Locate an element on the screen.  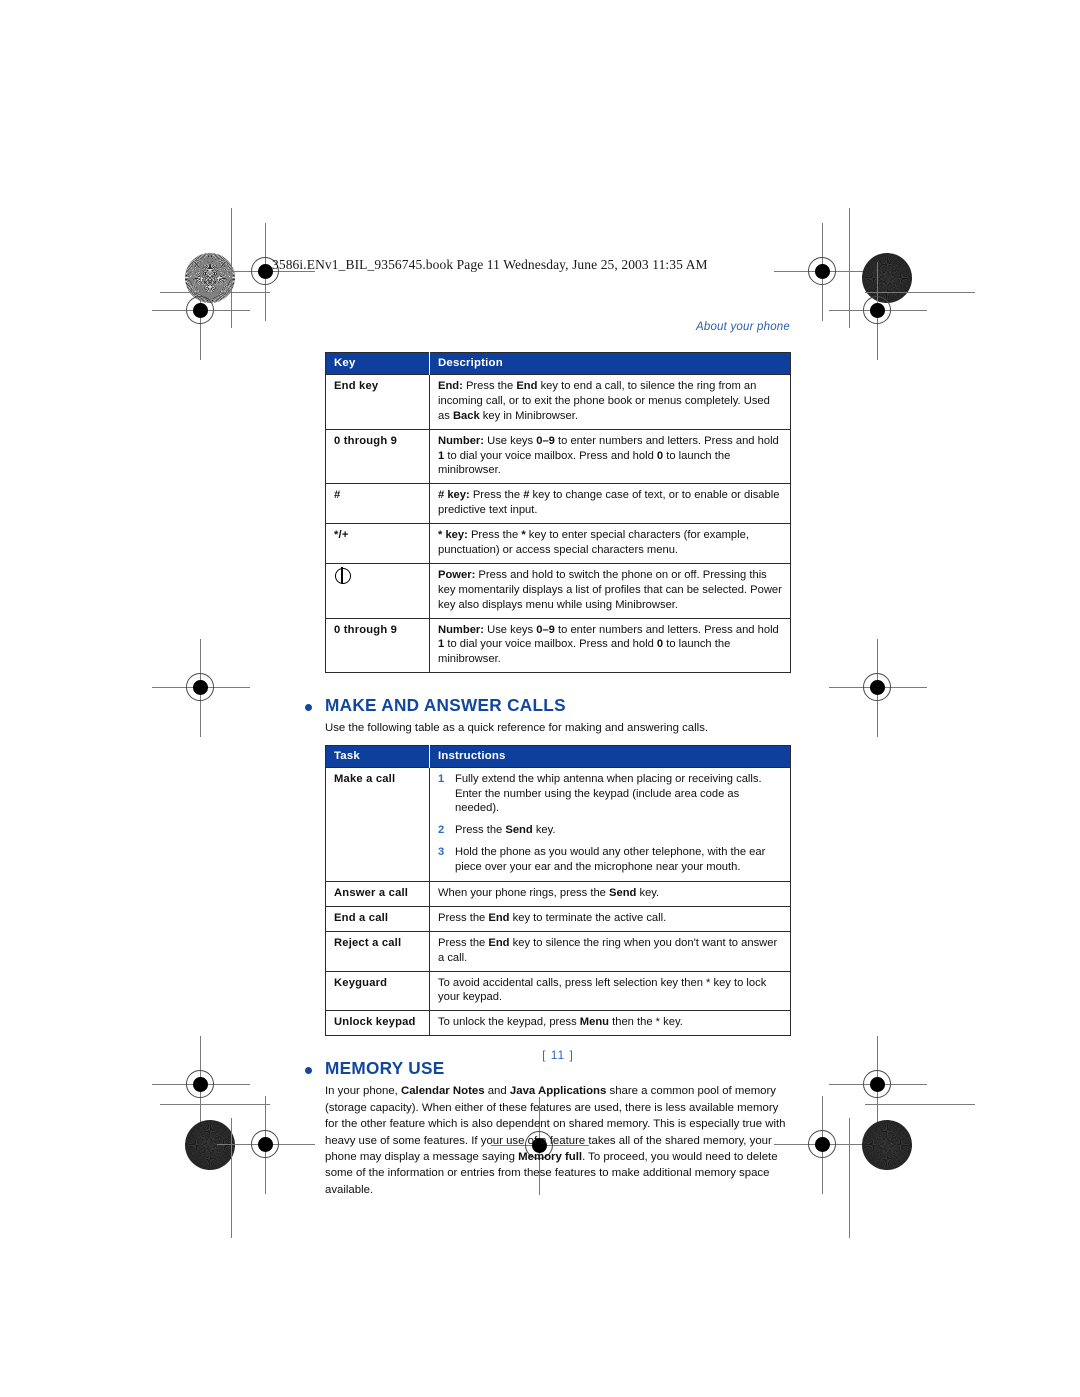
registration-mark-right-upper is located at coordinates (878, 311).